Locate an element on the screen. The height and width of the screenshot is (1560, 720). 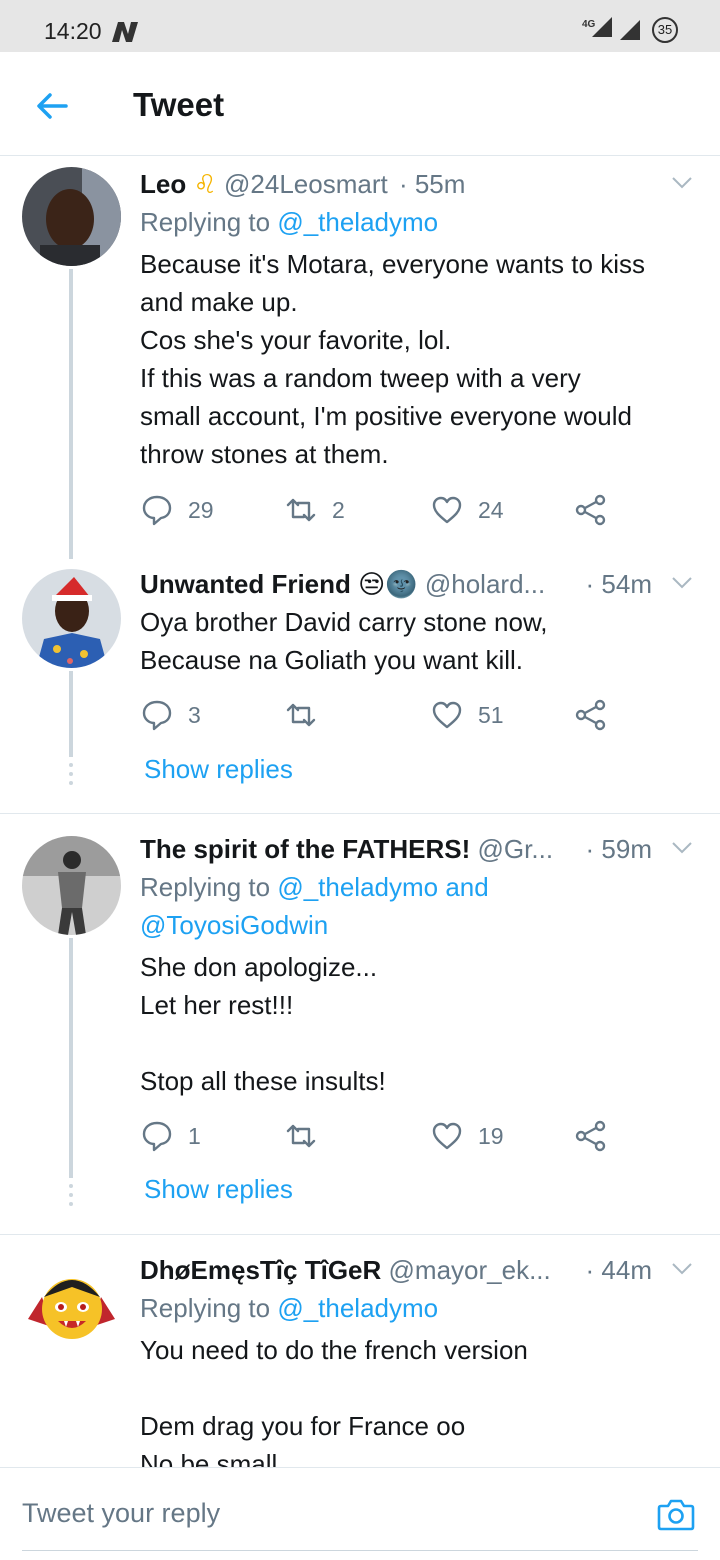
author-name: Unwanted Friend is located at coordinates (245, 584).